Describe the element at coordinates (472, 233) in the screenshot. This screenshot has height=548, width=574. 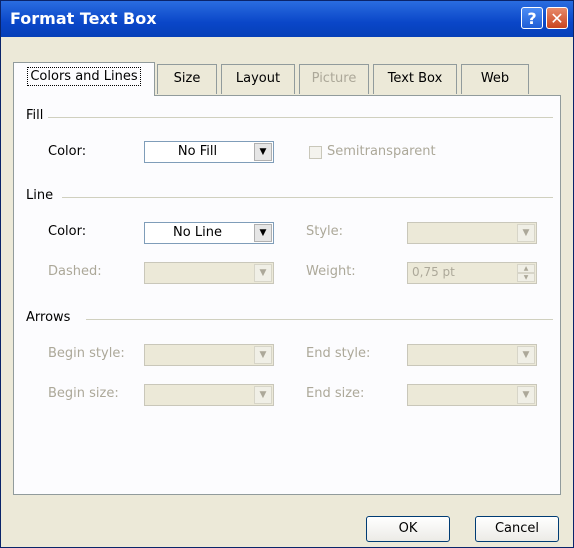
I see `line-style-dropdown: ▼` at that location.